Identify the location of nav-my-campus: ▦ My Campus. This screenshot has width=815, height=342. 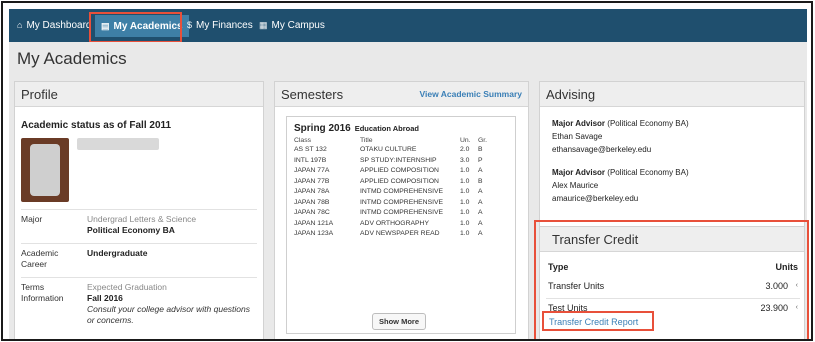
(292, 25).